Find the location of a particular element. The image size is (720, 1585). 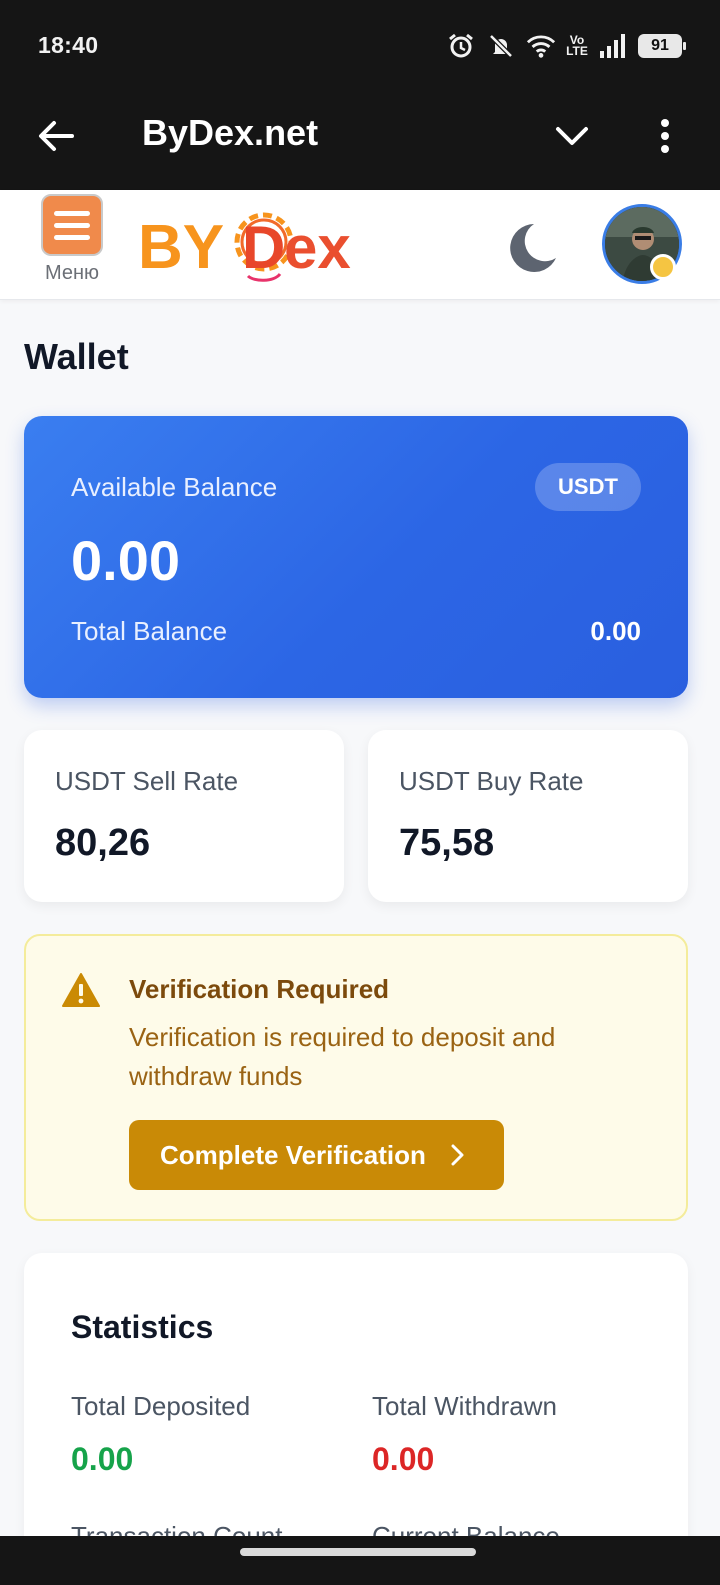

more-options-button is located at coordinates (665, 136).